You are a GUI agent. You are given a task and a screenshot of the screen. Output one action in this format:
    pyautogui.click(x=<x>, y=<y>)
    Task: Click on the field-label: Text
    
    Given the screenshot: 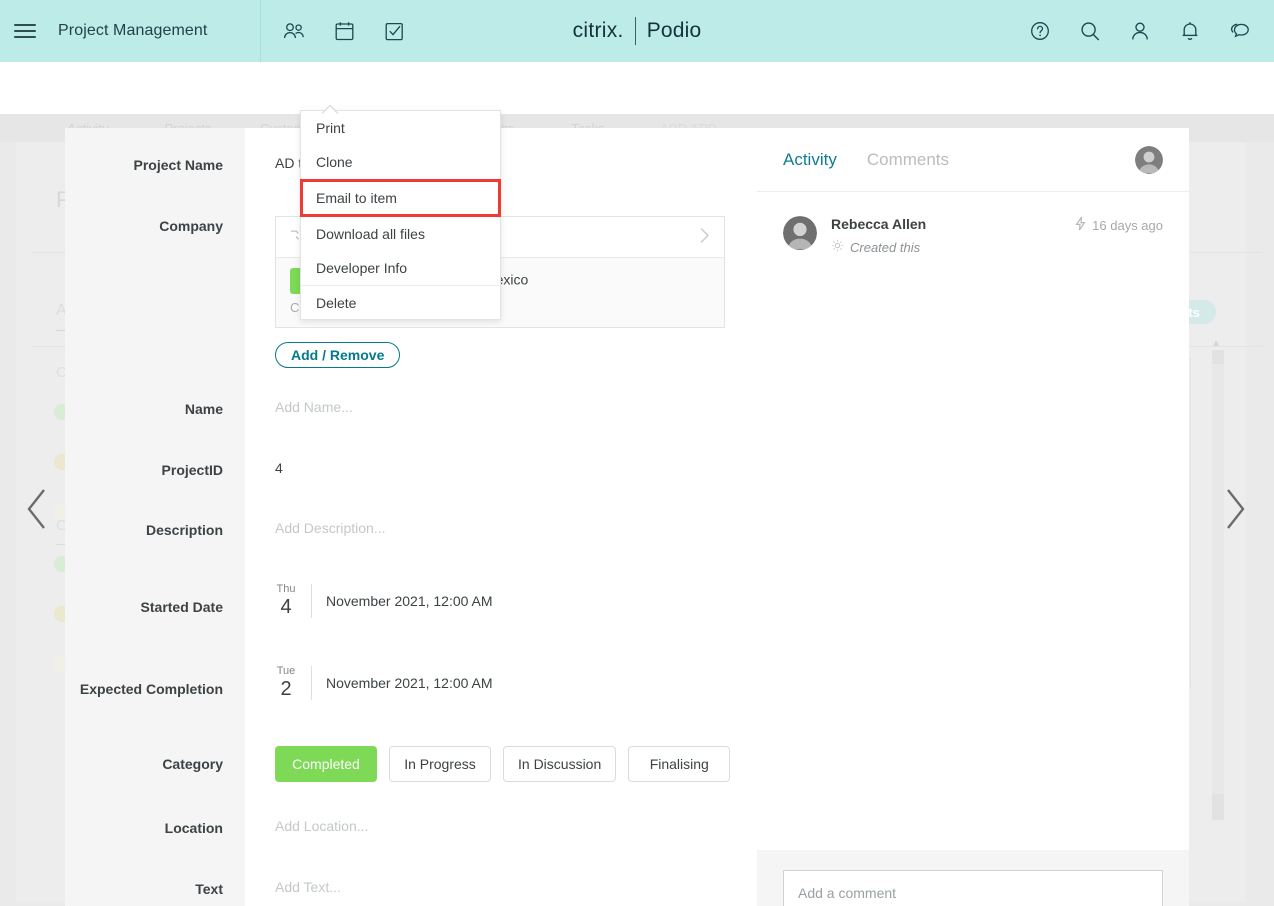 What is the action you would take?
    pyautogui.click(x=209, y=889)
    